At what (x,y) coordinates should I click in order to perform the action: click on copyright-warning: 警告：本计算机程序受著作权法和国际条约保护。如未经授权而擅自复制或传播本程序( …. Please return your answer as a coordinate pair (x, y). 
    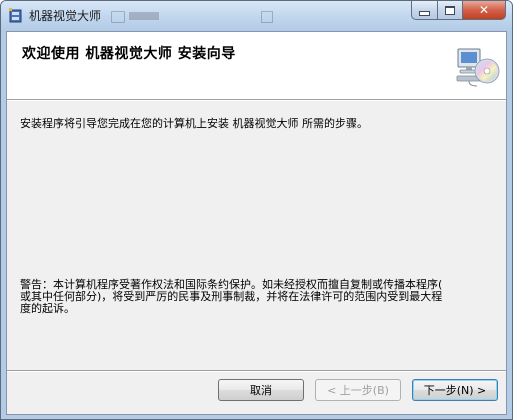
    Looking at the image, I should click on (255, 297).